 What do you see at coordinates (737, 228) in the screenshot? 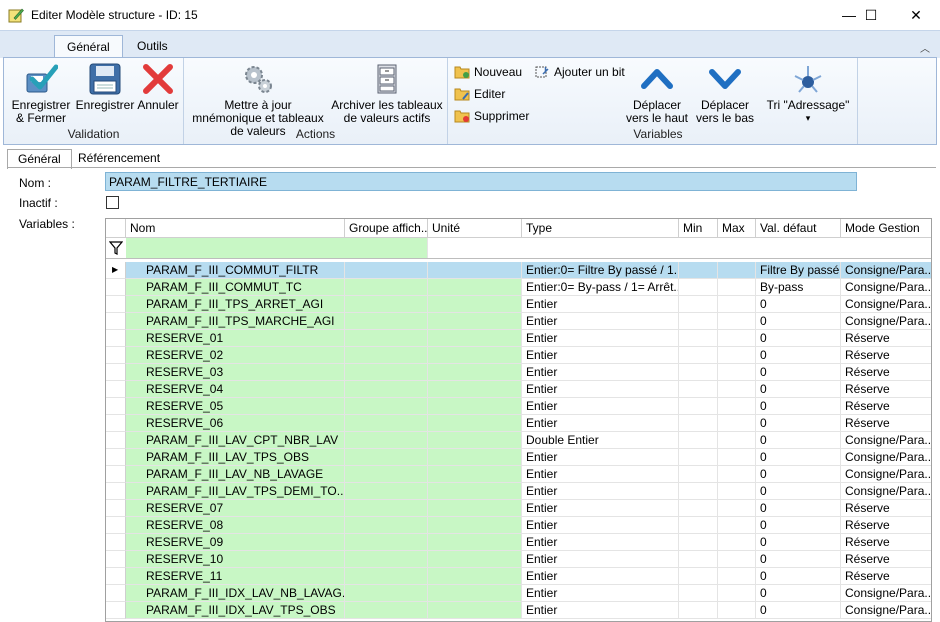
I see `column-header-max: Max` at bounding box center [737, 228].